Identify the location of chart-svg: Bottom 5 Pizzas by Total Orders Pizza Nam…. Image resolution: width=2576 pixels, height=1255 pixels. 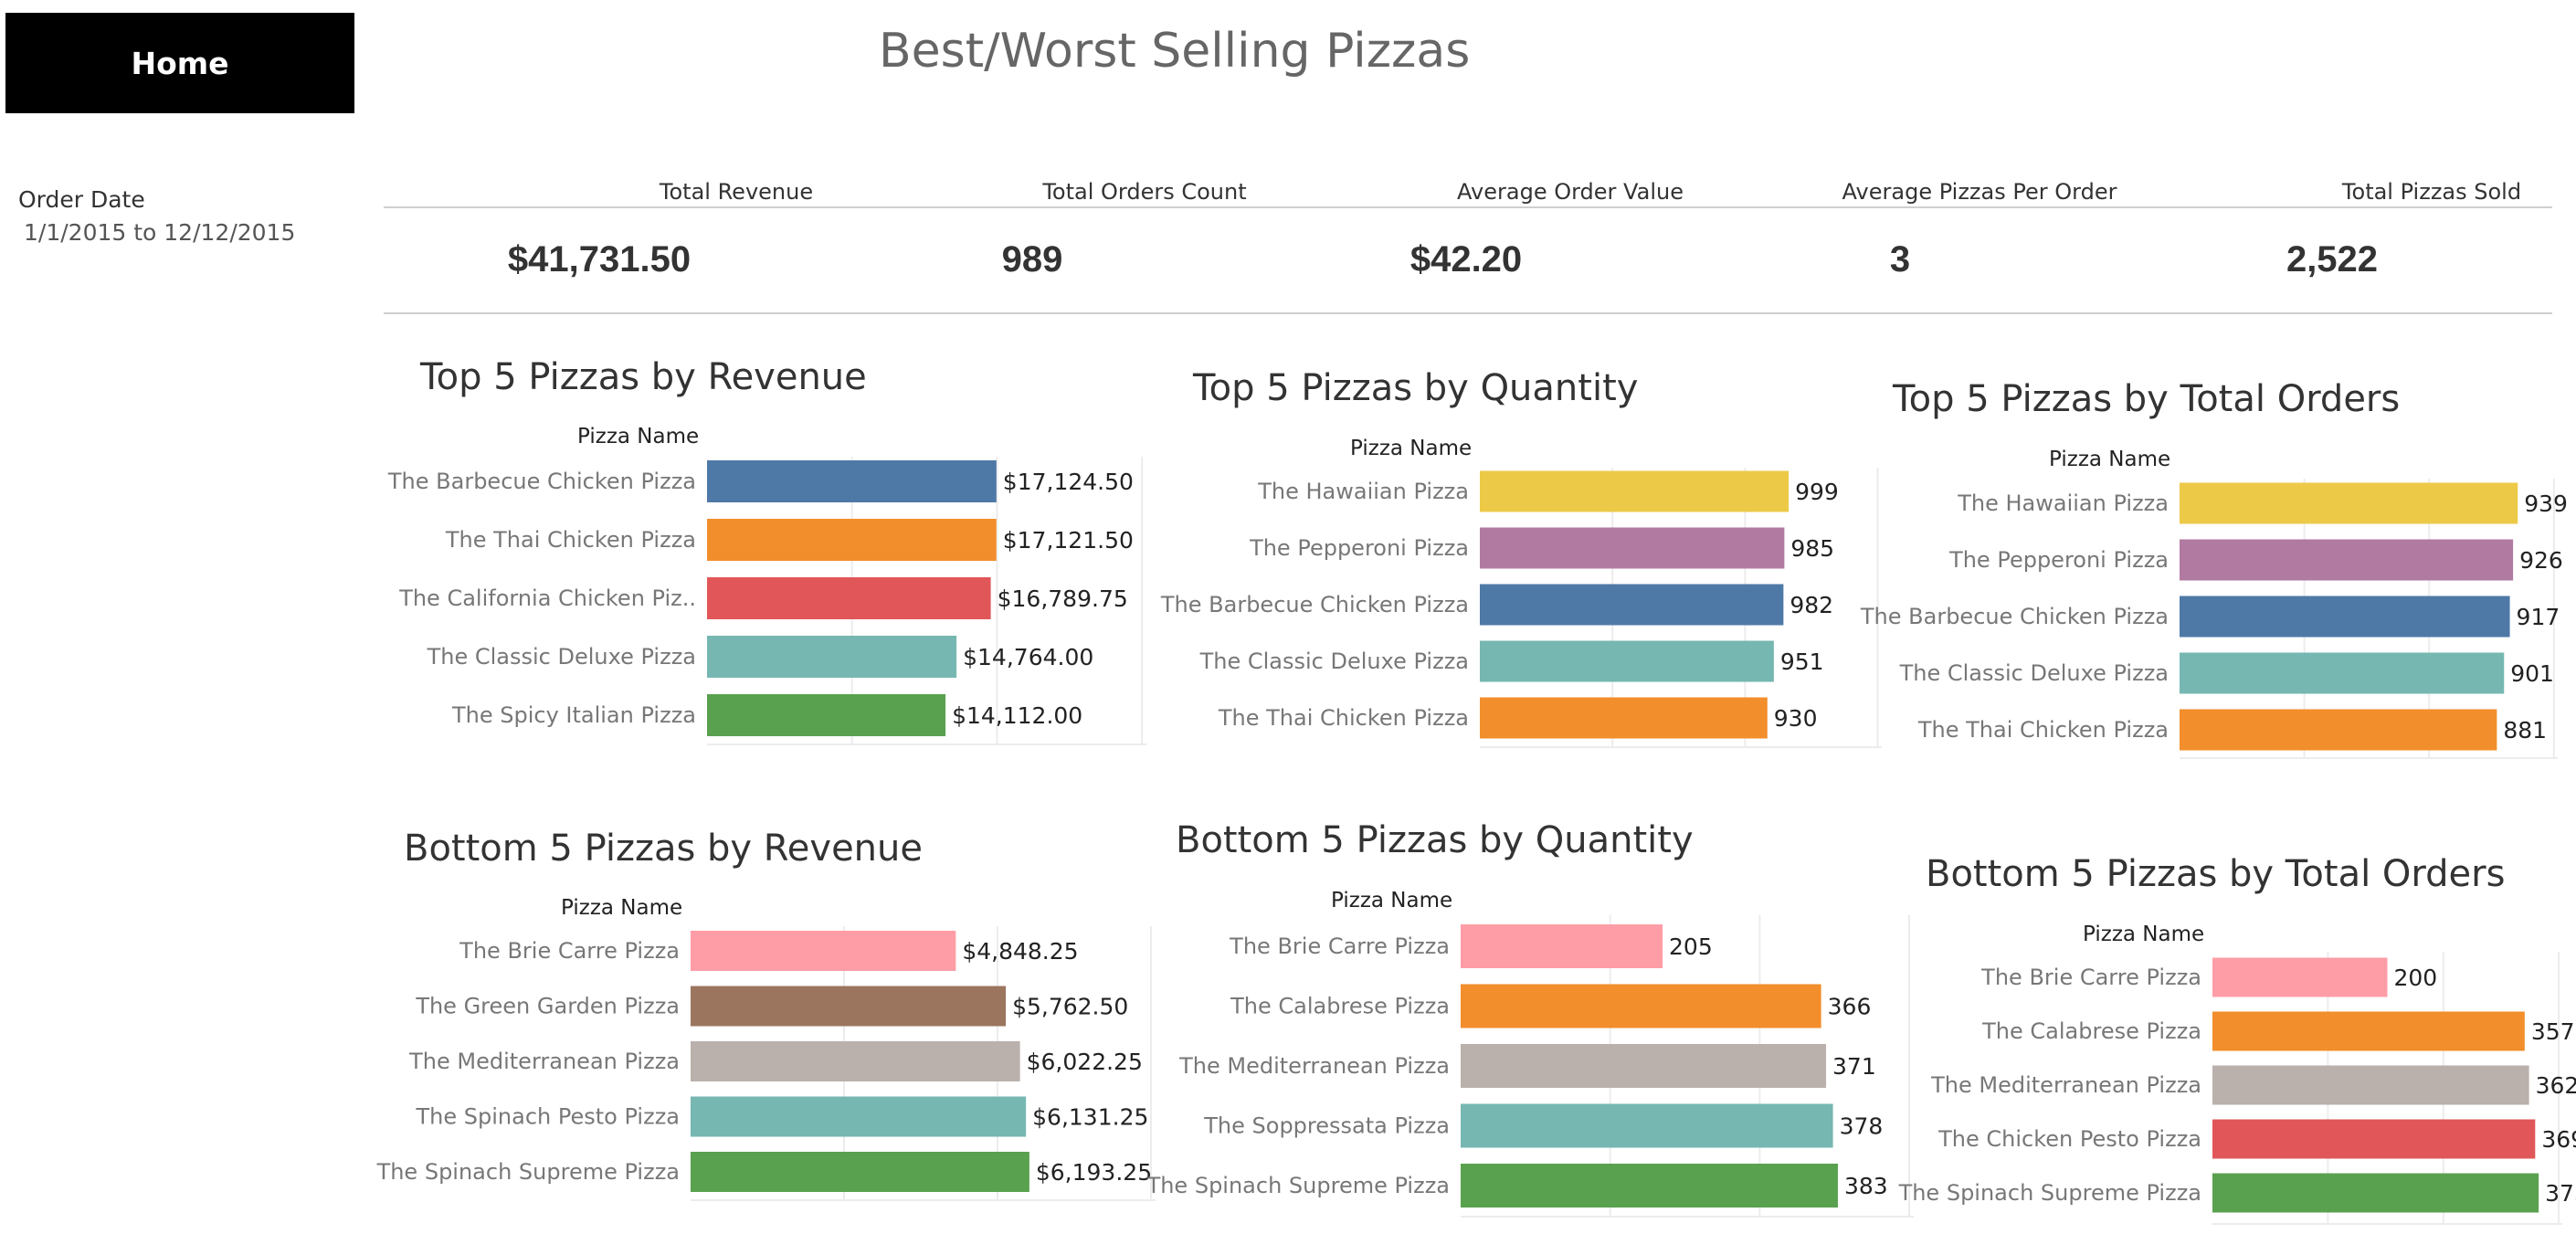
(2237, 1039).